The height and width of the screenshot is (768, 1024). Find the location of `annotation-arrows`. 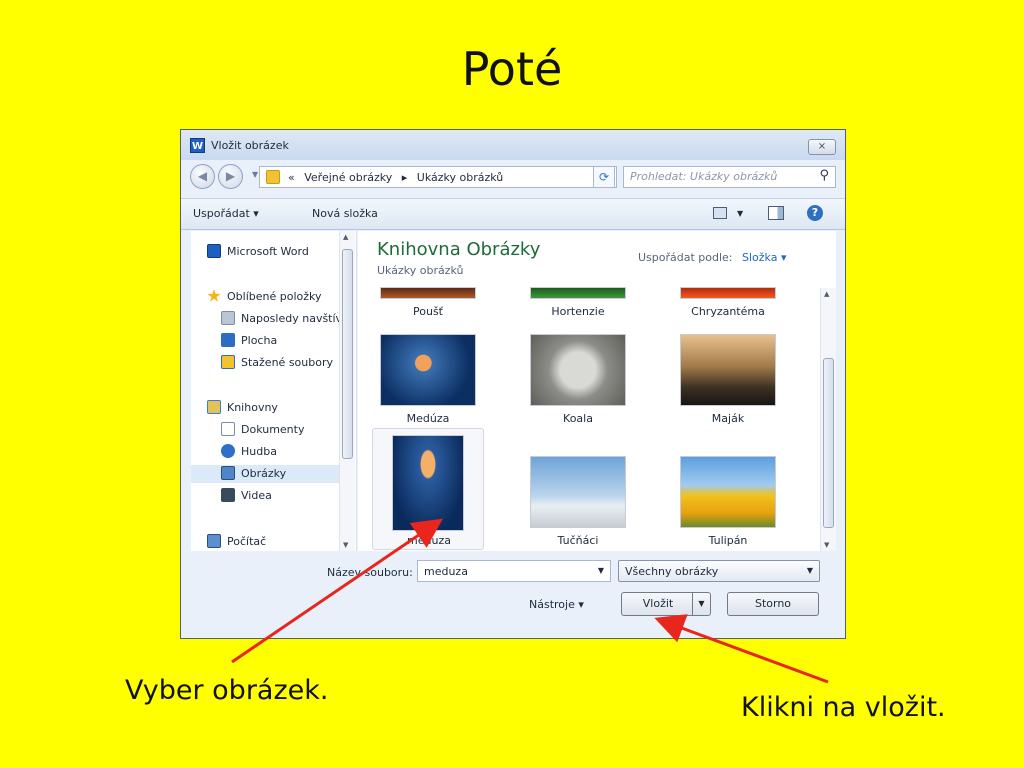

annotation-arrows is located at coordinates (530, 601).